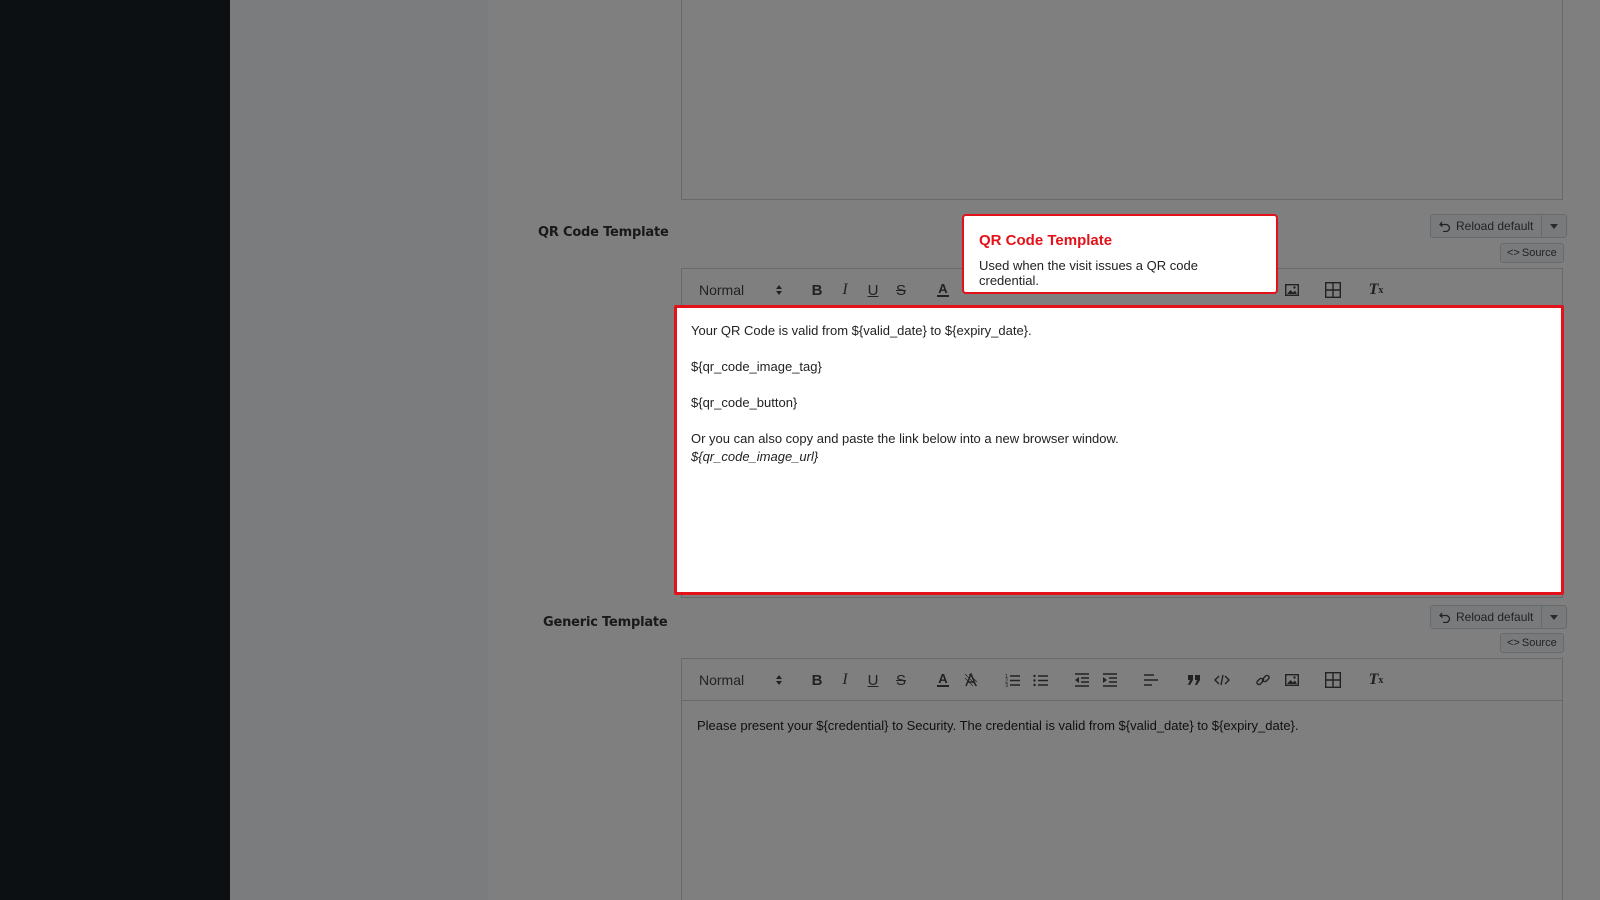  What do you see at coordinates (1041, 680) in the screenshot?
I see `bullet-list-icon` at bounding box center [1041, 680].